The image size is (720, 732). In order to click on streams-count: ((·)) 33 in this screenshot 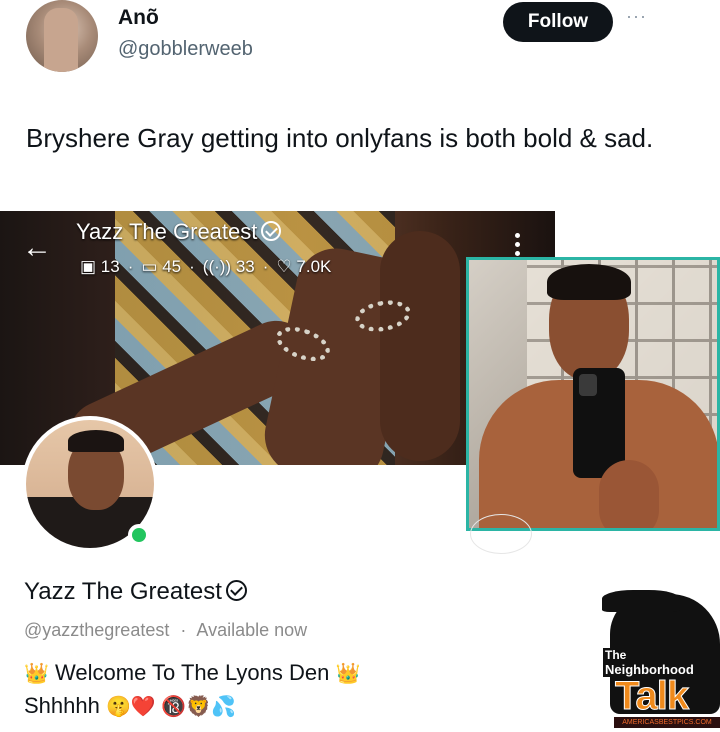, I will do `click(228, 266)`.